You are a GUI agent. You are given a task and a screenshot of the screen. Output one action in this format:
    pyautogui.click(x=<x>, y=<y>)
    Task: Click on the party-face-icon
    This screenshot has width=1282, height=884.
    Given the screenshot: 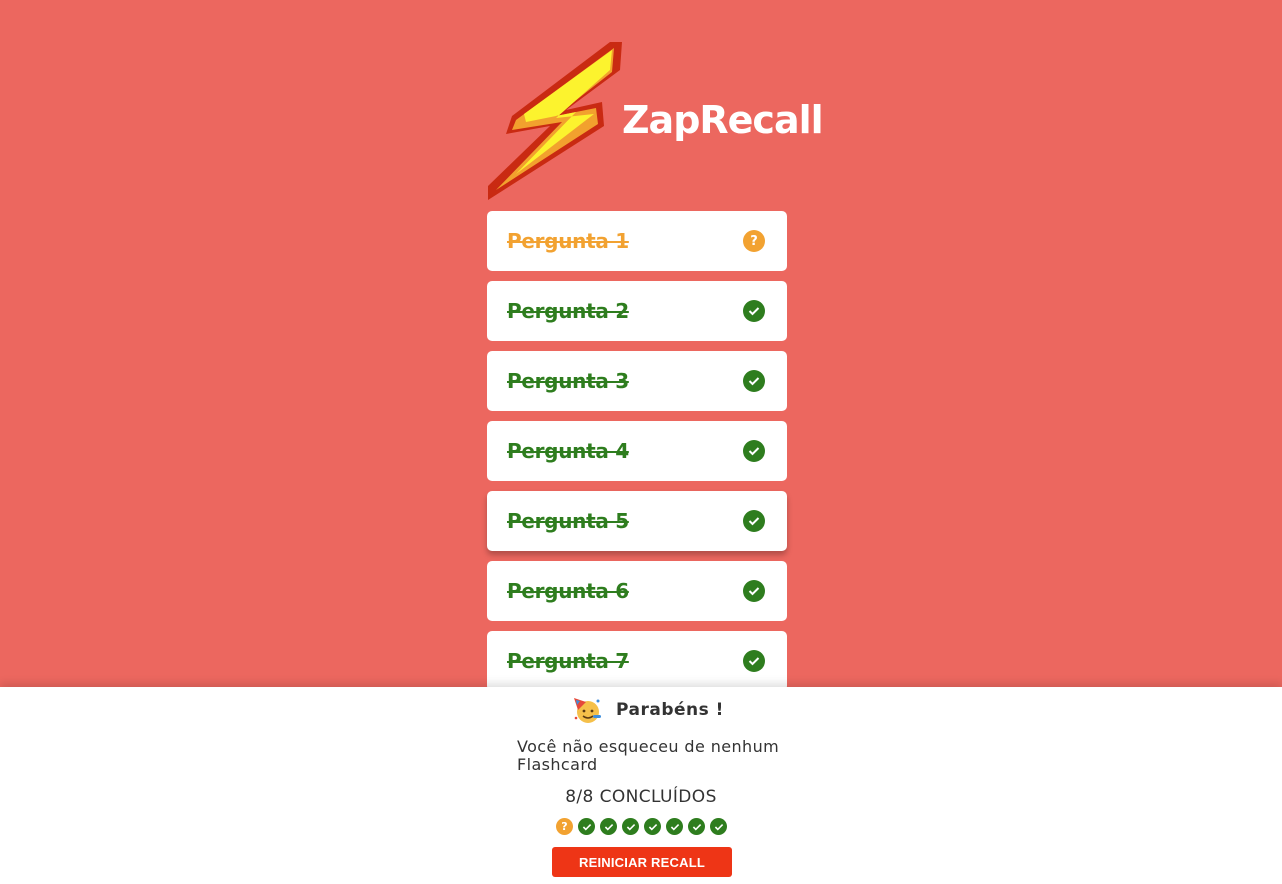 What is the action you would take?
    pyautogui.click(x=587, y=710)
    